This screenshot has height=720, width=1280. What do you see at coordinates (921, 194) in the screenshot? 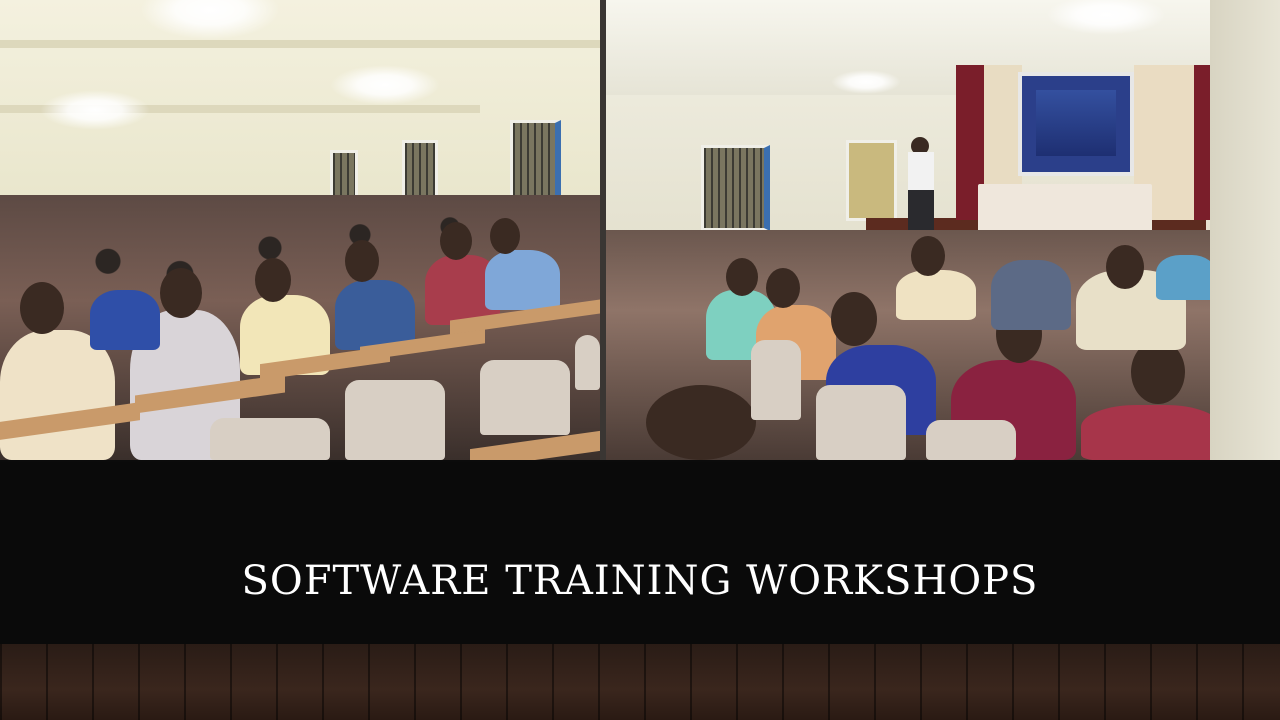
I see `presenter` at bounding box center [921, 194].